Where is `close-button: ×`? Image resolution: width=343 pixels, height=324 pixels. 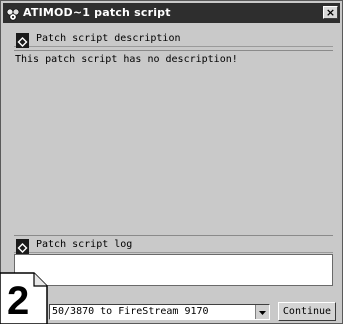 close-button: × is located at coordinates (330, 12).